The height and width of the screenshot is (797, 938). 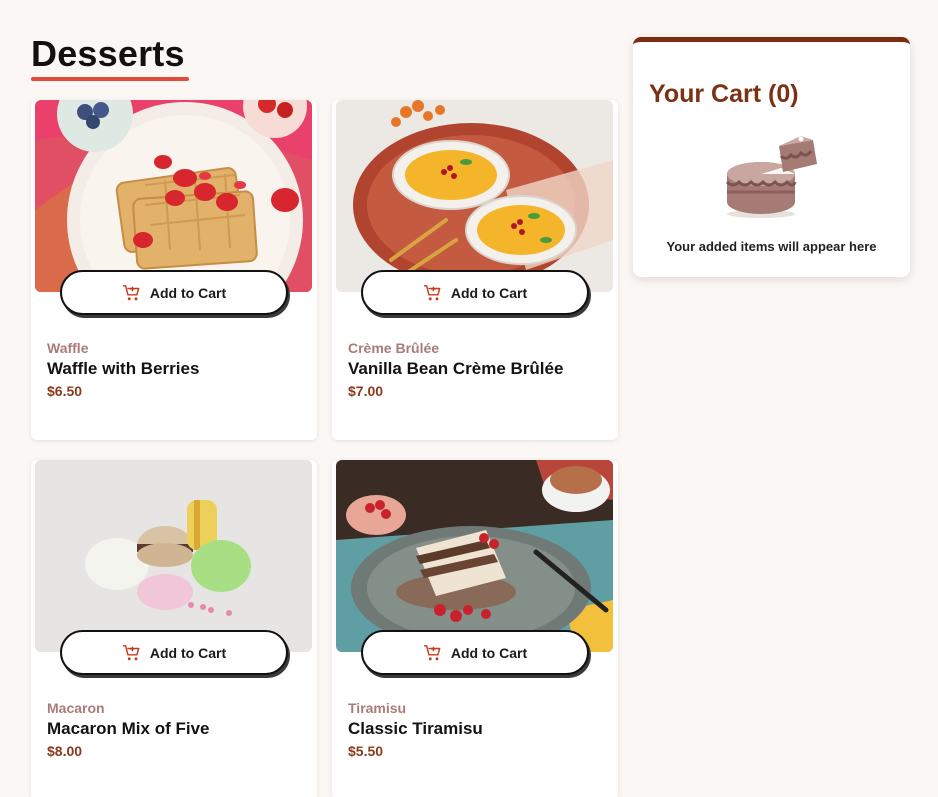 What do you see at coordinates (76, 708) in the screenshot?
I see `product-category: Macaron` at bounding box center [76, 708].